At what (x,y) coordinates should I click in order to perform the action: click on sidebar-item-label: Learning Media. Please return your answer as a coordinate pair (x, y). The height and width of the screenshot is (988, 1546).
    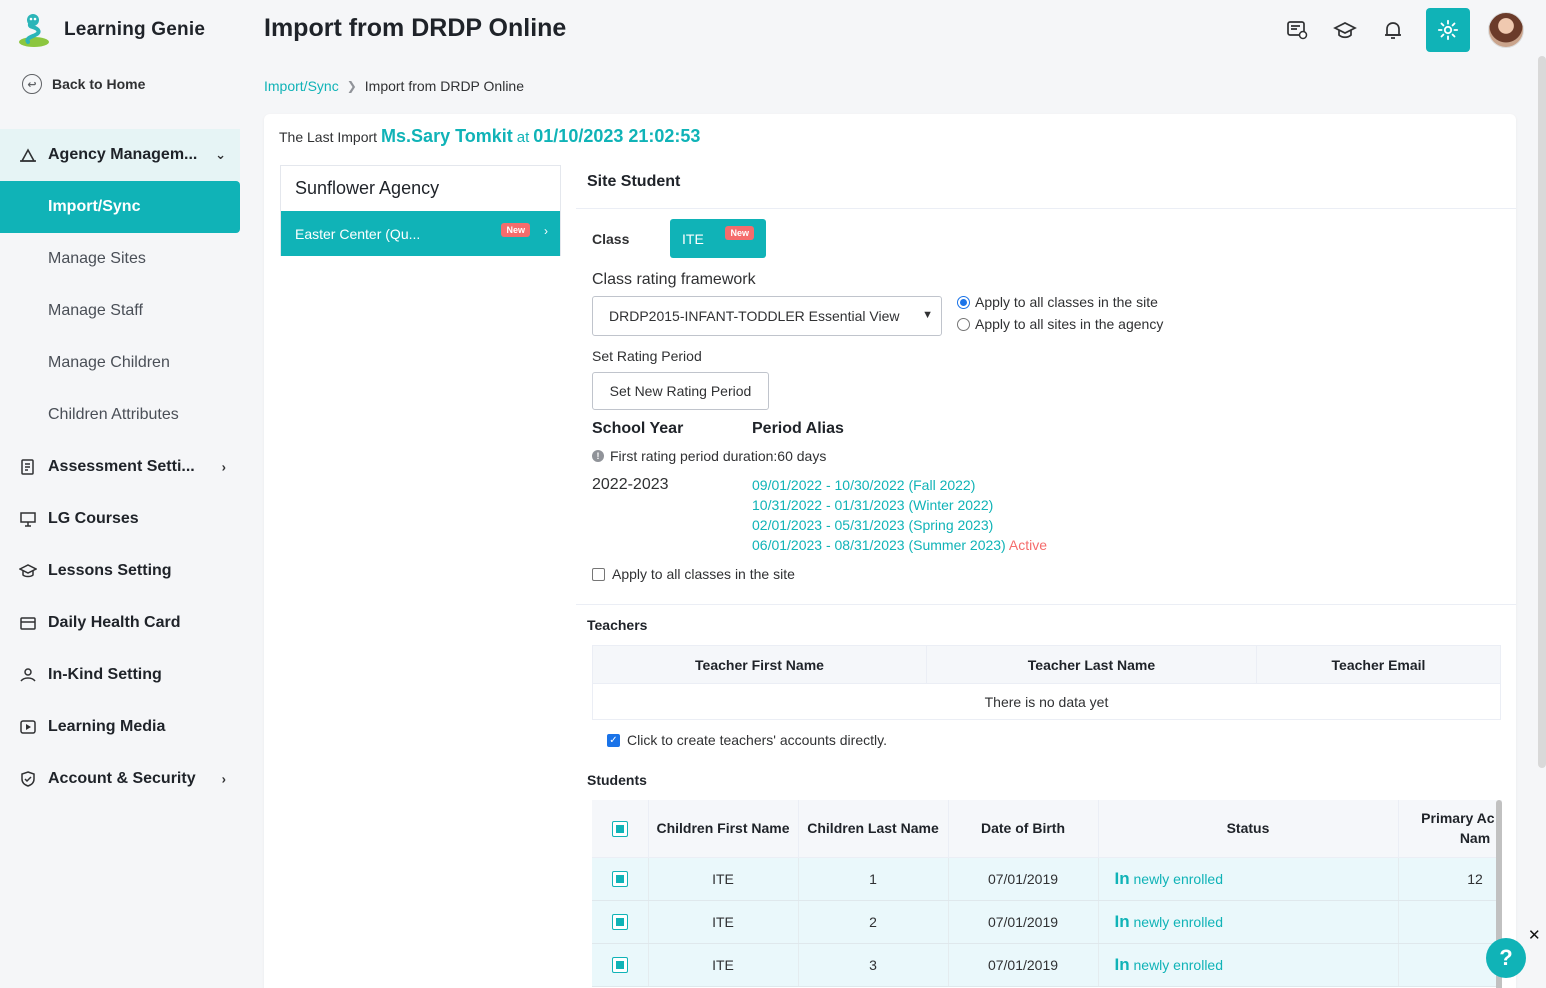
    Looking at the image, I should click on (107, 726).